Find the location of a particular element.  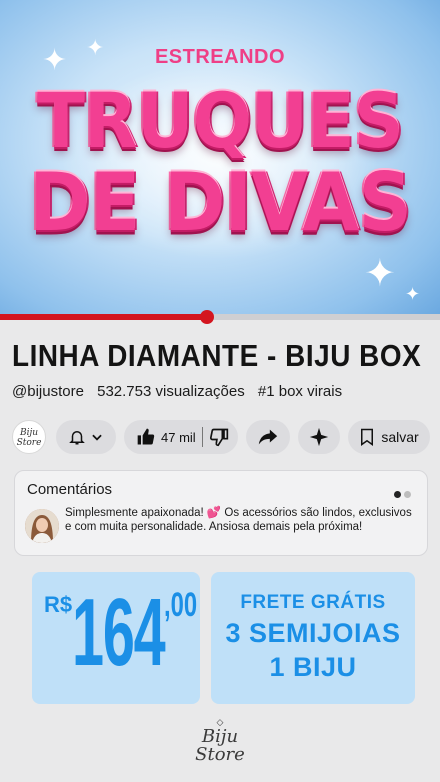

remix-button is located at coordinates (319, 437).